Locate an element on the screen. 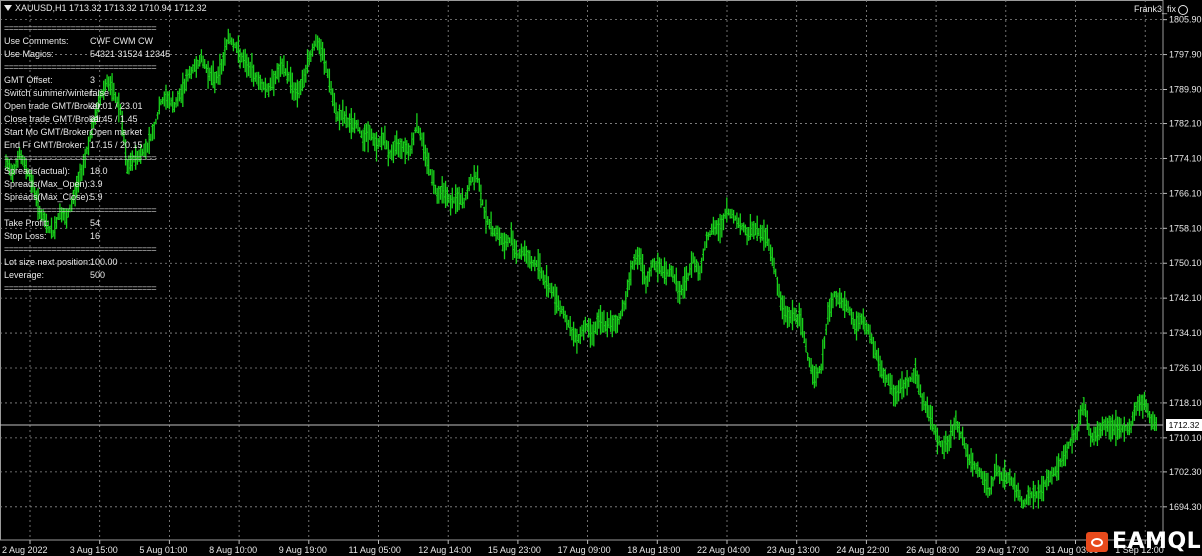 Image resolution: width=1202 pixels, height=556 pixels. panel-value: 3 is located at coordinates (93, 80).